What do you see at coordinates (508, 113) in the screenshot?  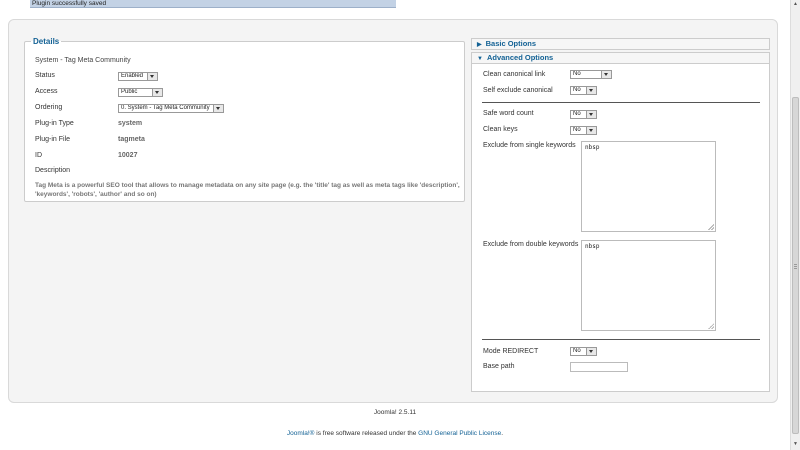 I see `safe-word-count-label: Safe word count` at bounding box center [508, 113].